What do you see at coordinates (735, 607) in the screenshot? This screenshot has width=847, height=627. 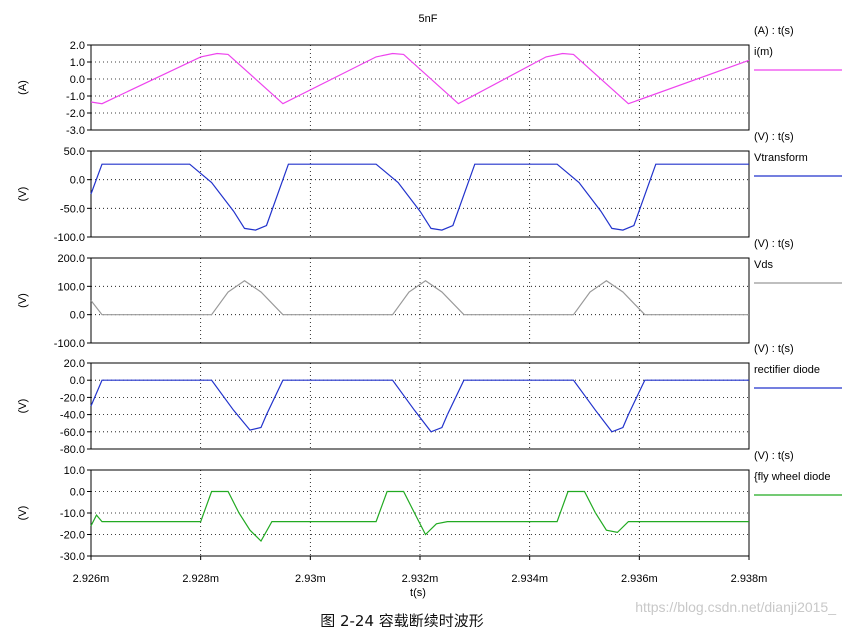 I see `watermark: https://blog.csdn.net/dianji2015_` at bounding box center [735, 607].